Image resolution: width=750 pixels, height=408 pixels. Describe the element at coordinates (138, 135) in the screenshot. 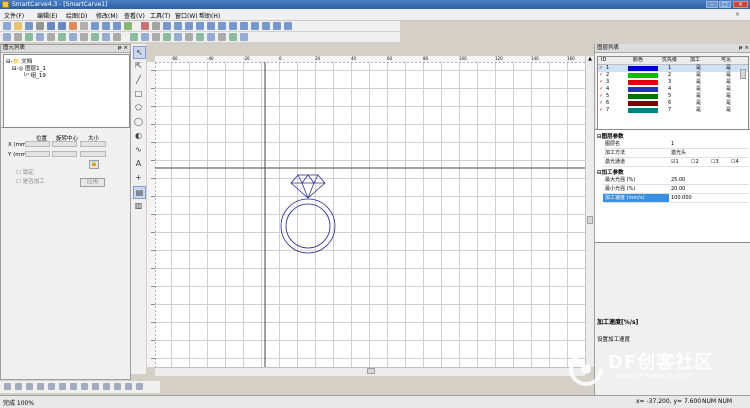

I see `arc-icon: ◐` at that location.